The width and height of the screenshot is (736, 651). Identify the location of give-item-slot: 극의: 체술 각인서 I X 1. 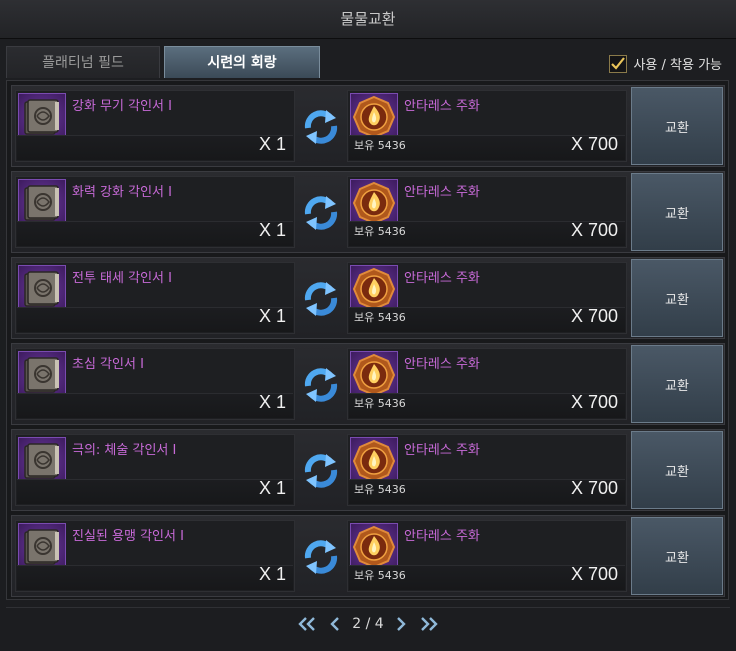
(155, 470).